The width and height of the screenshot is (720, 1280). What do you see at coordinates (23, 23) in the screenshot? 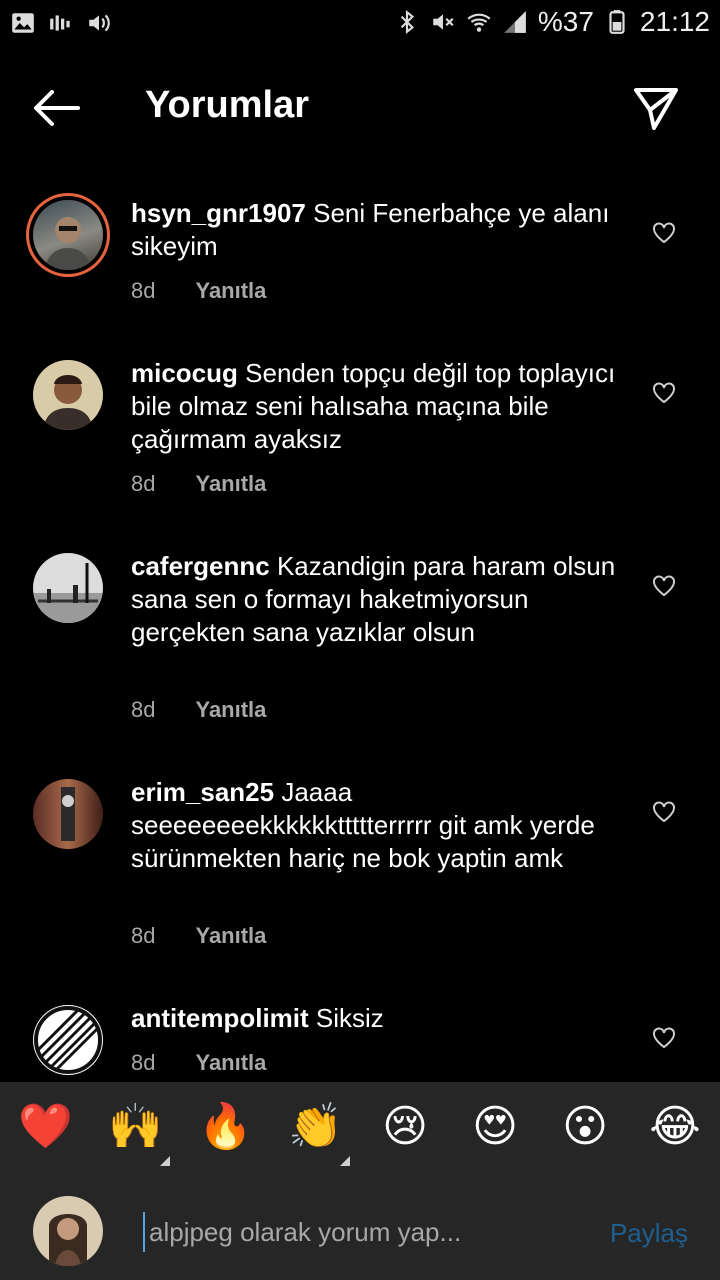
I see `gallery-icon` at bounding box center [23, 23].